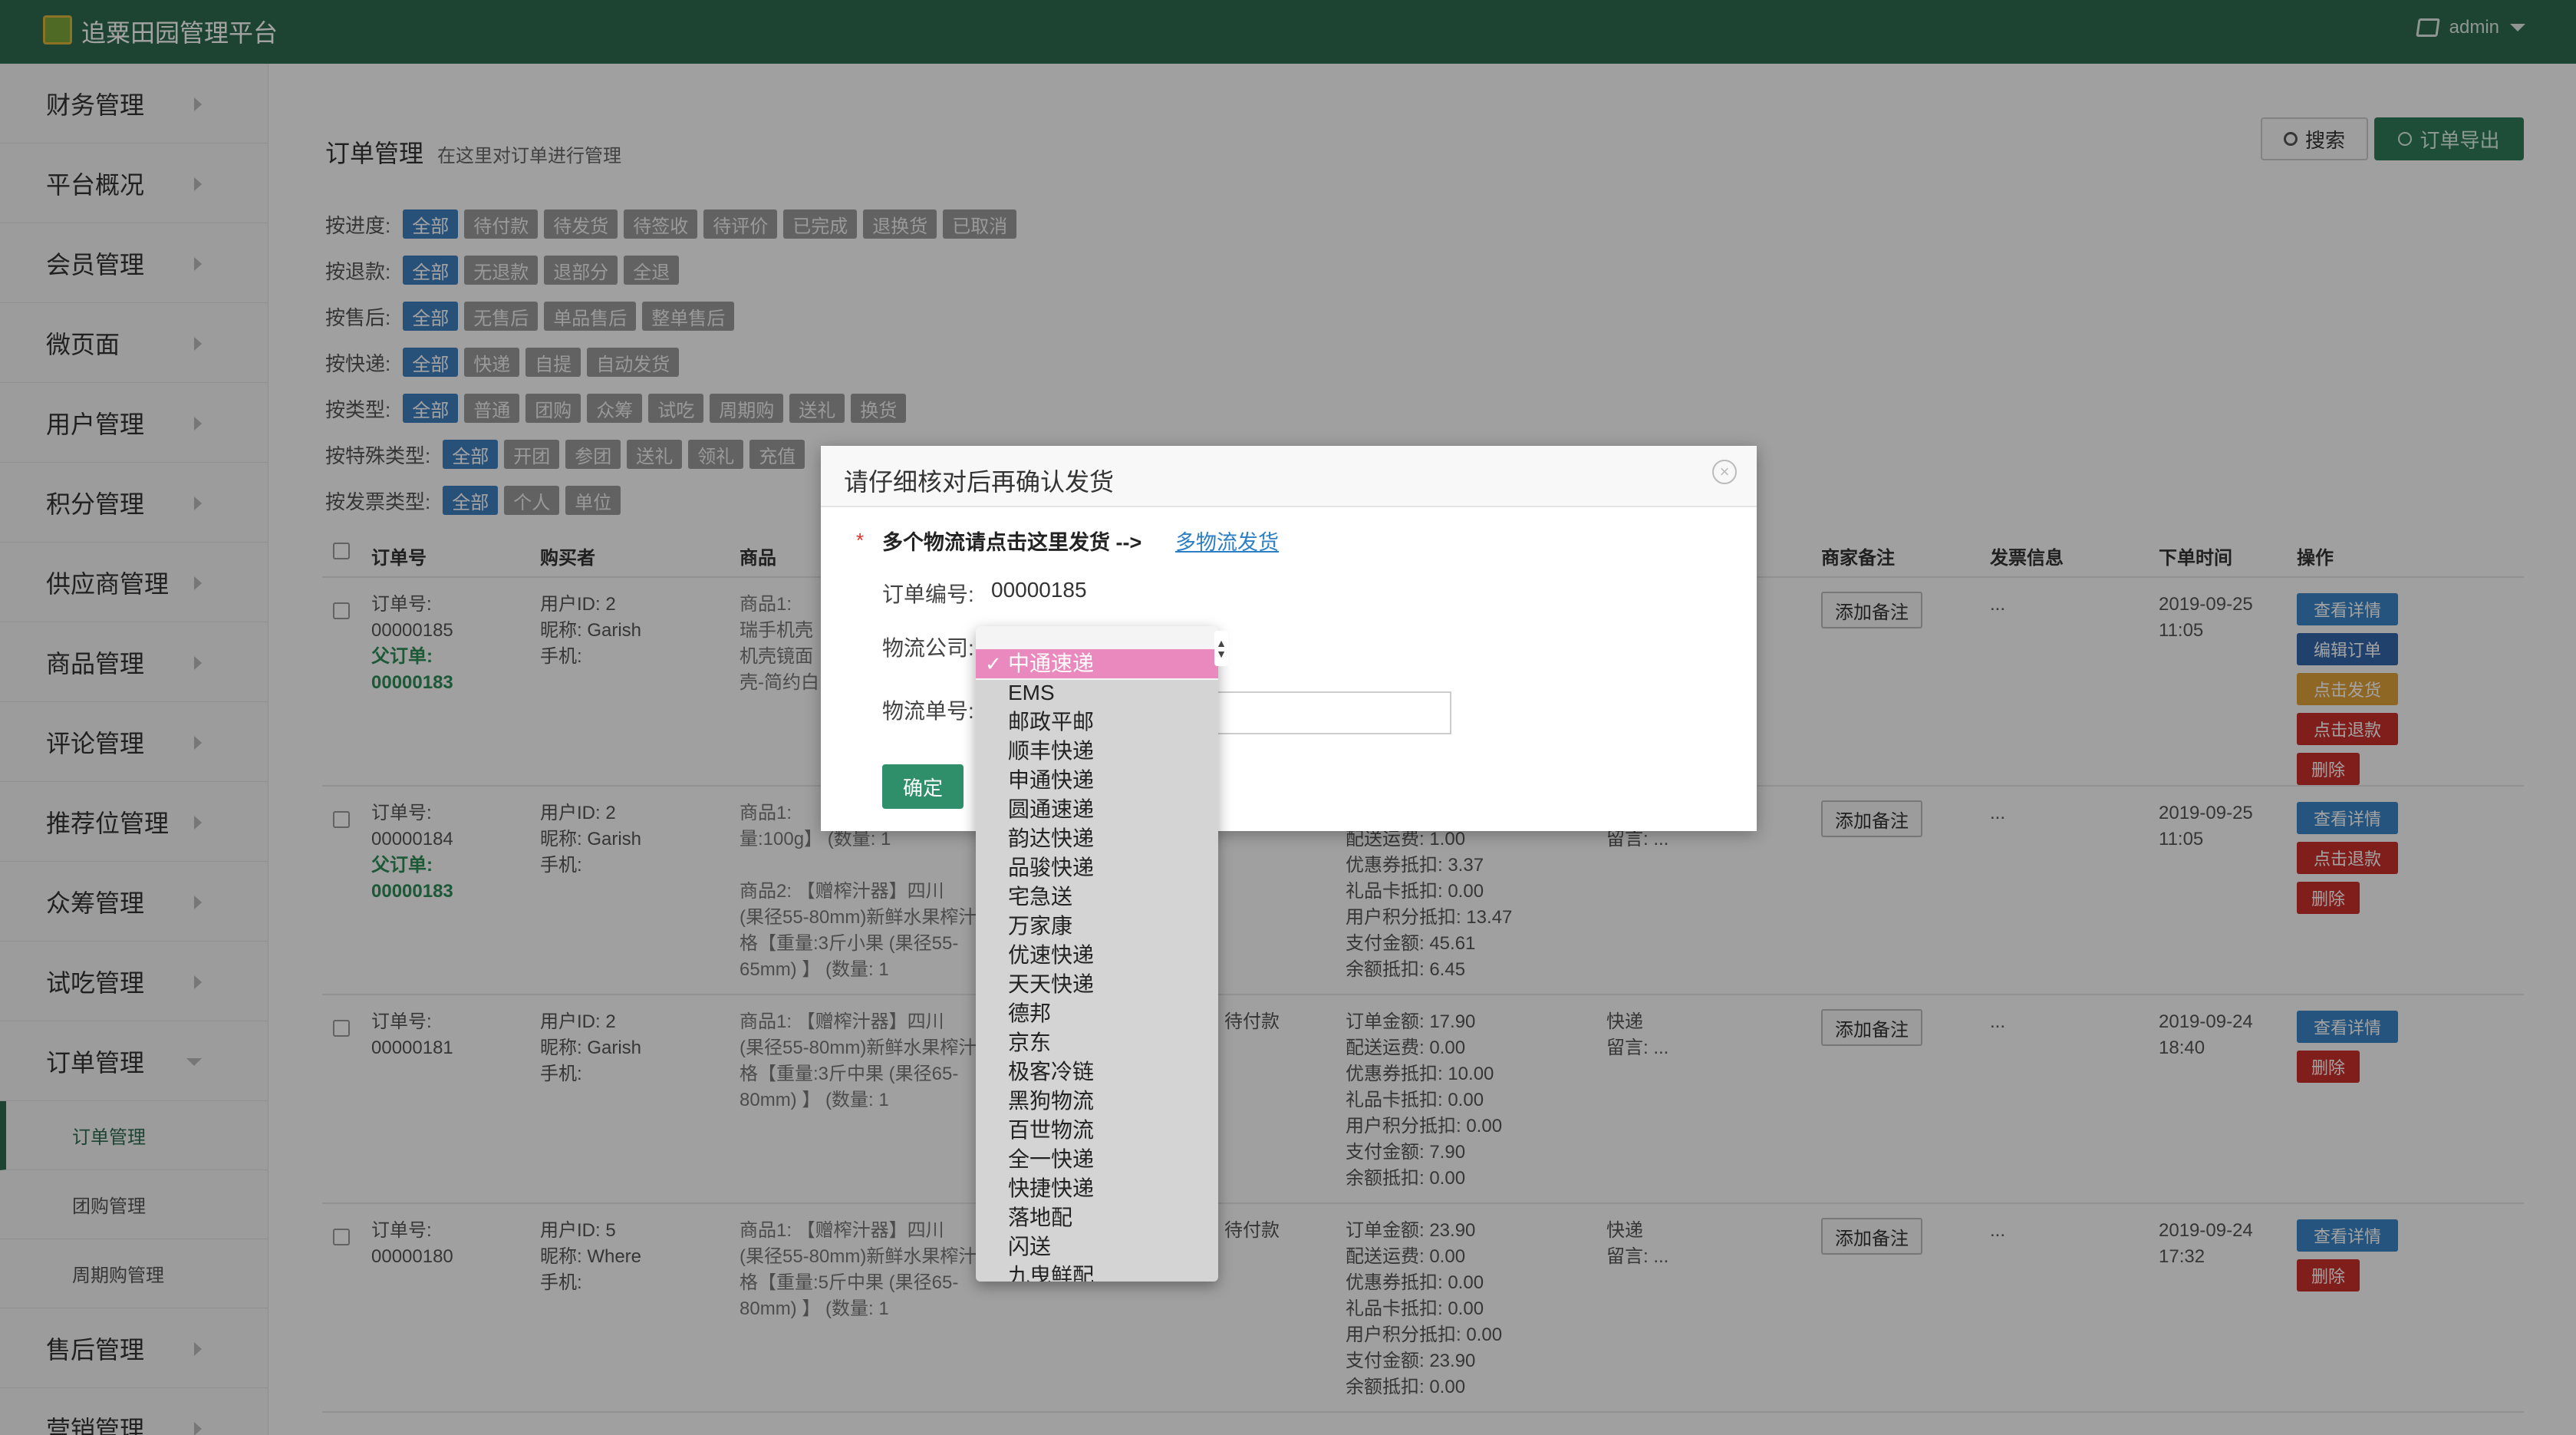  What do you see at coordinates (1289, 476) in the screenshot?
I see `dialog-header: 请仔细核对后再确认发货 ×` at bounding box center [1289, 476].